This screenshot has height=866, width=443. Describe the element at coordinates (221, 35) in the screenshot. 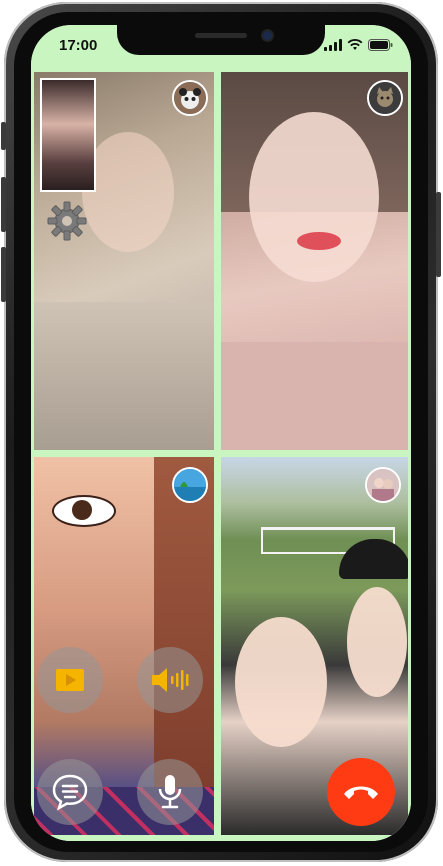

I see `speaker-grille` at that location.